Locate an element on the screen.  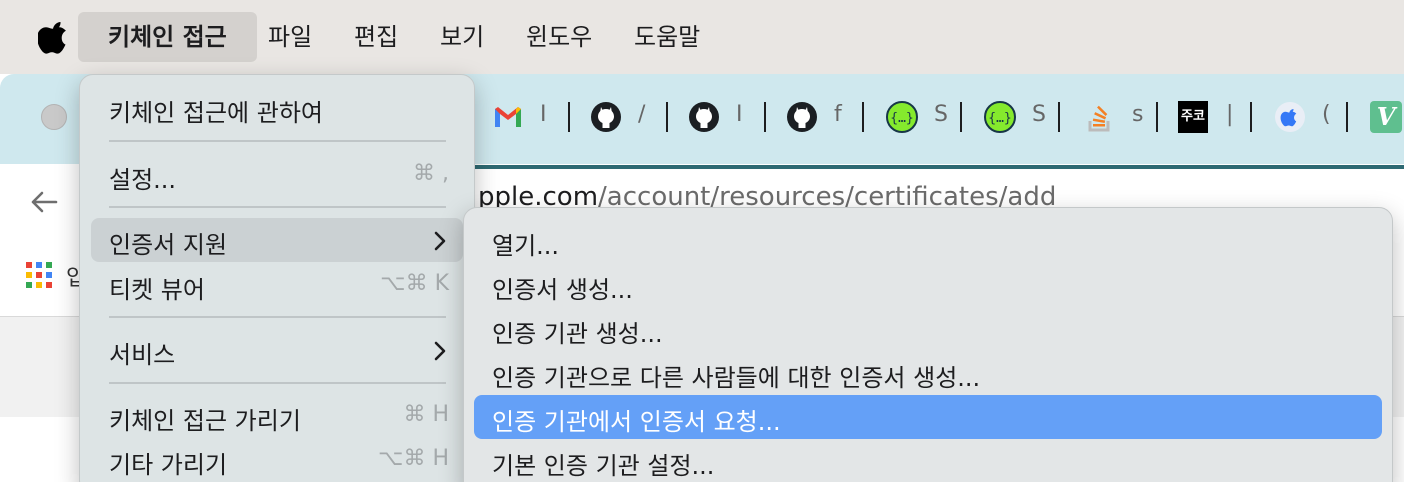
jucode-icon-text: 주코 is located at coordinates (1193, 116).